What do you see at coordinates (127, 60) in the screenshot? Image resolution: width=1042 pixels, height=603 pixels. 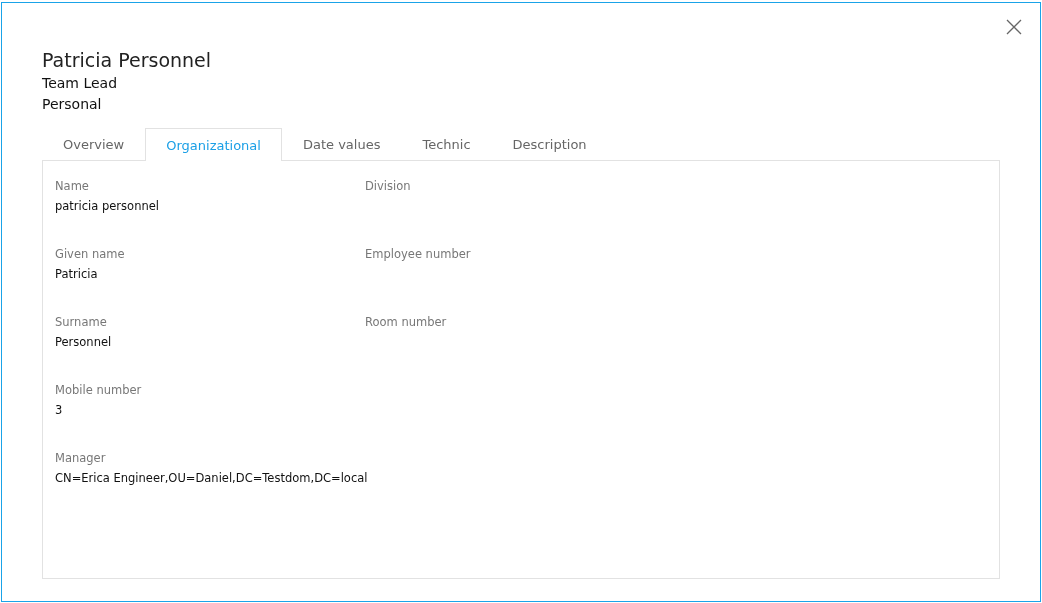 I see `person-name: Patricia Personnel` at bounding box center [127, 60].